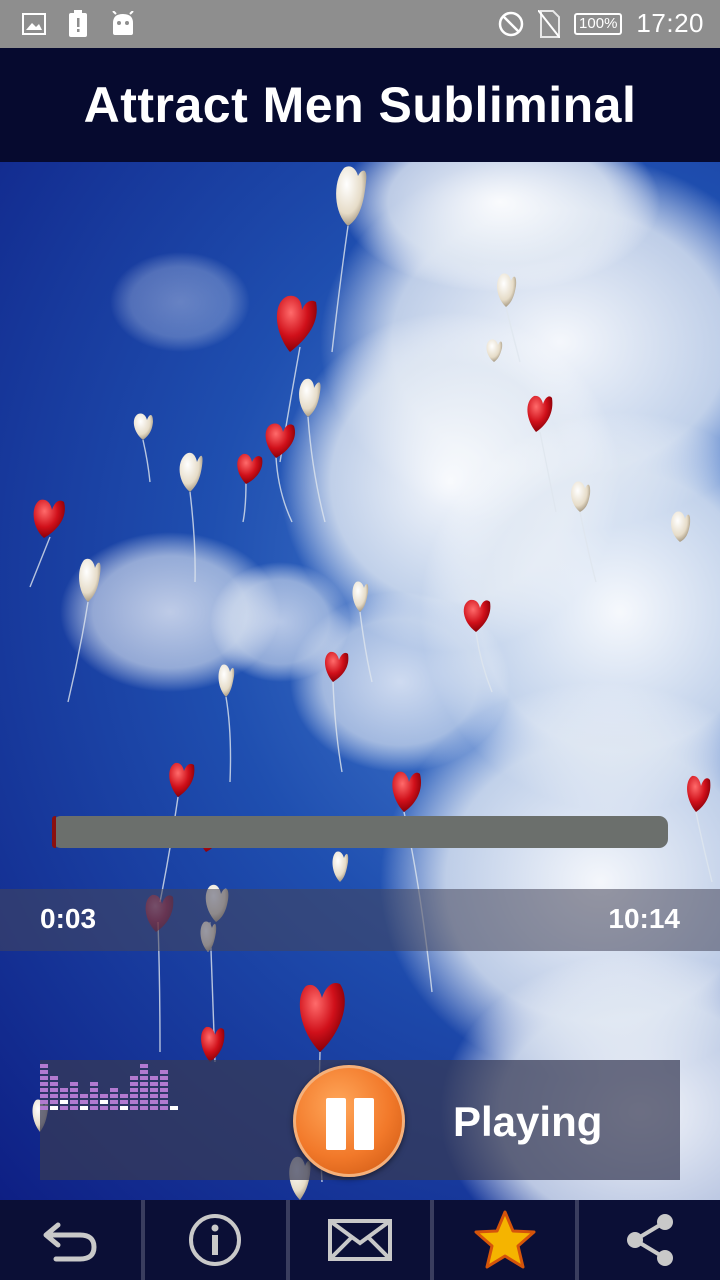  I want to click on playback-status: Playing, so click(528, 1121).